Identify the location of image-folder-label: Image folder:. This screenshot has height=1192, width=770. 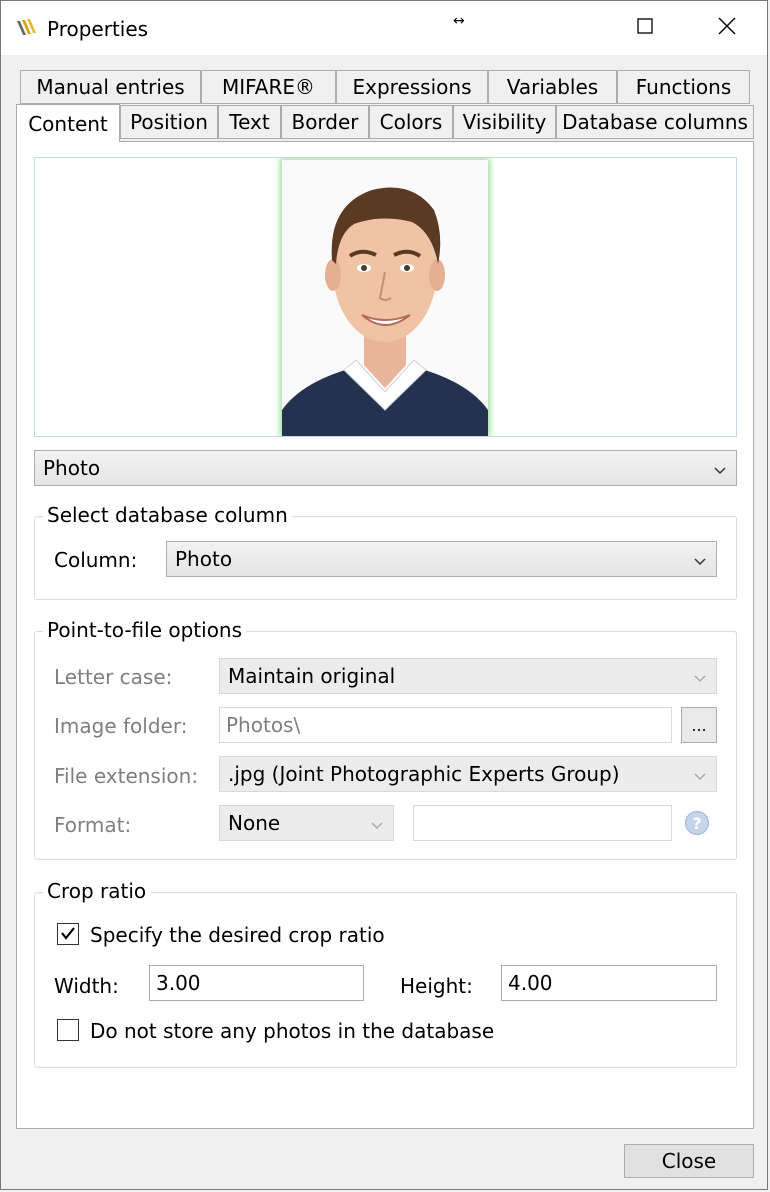
(121, 726).